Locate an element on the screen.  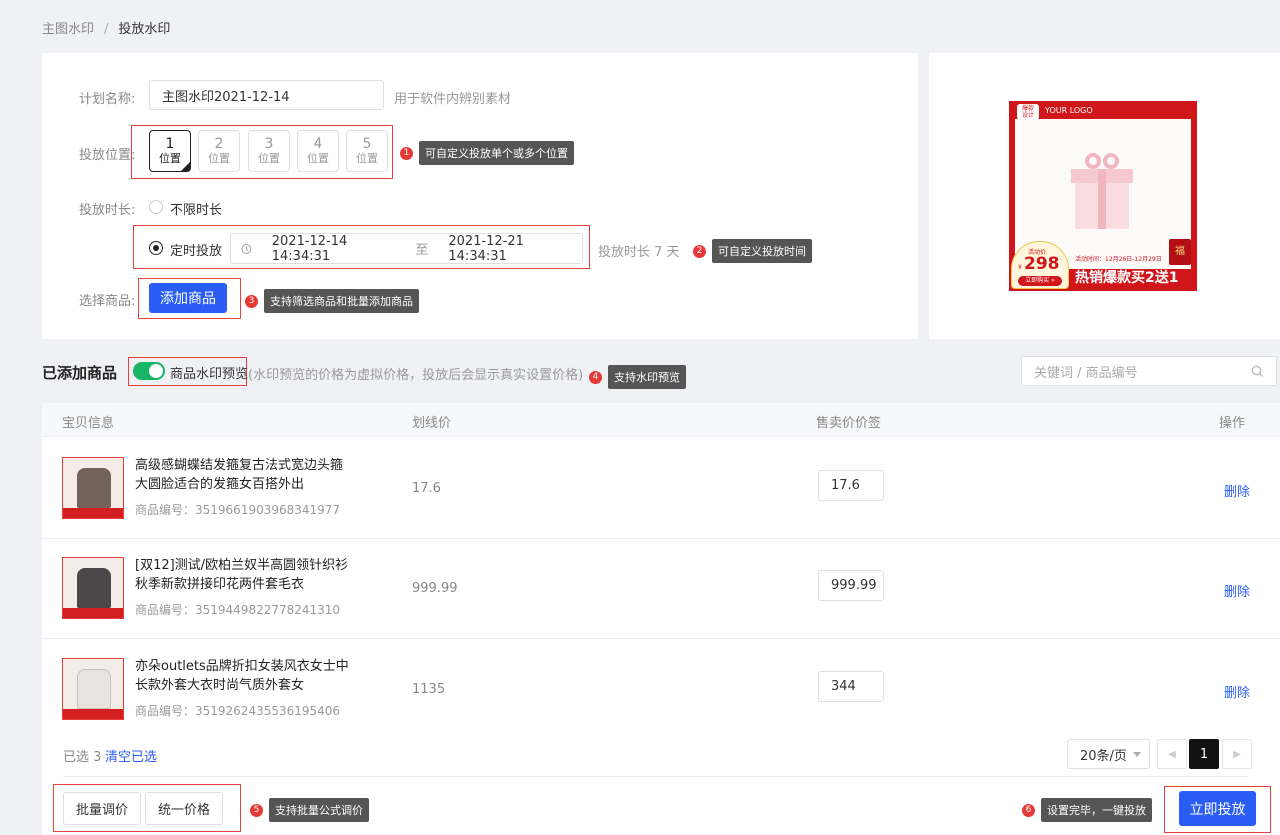
unlimited-label: 不限时长 is located at coordinates (196, 208).